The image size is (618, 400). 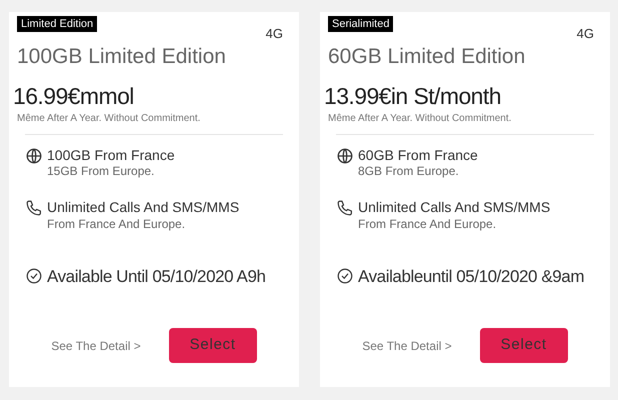 I want to click on feature-subtext: 15GB From Europe., so click(x=101, y=171).